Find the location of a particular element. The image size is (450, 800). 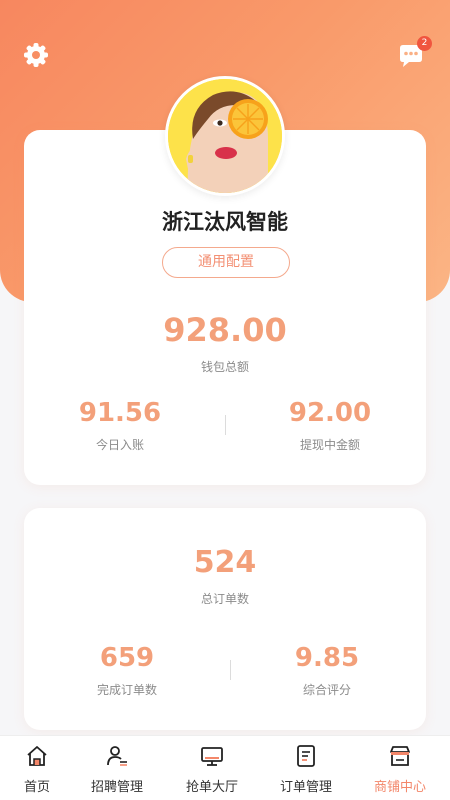

overall-rating-value: 9.85 is located at coordinates (327, 658).